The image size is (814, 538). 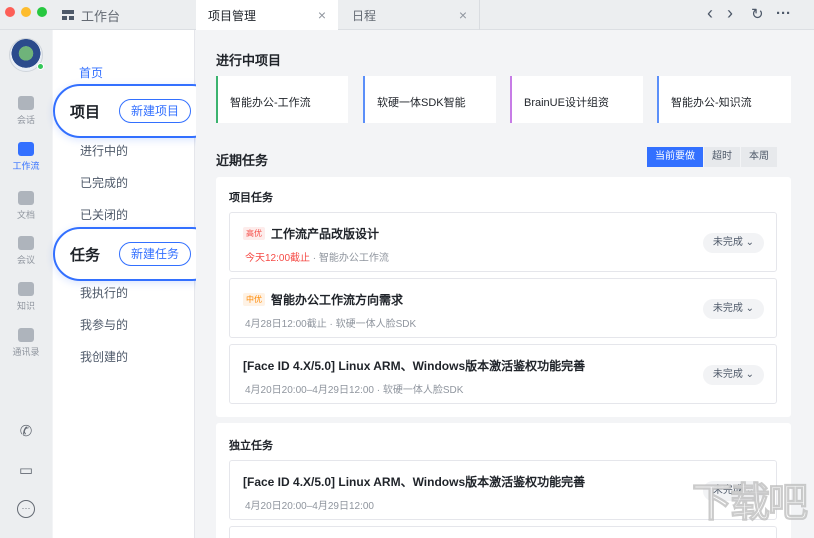 What do you see at coordinates (730, 13) in the screenshot?
I see `forward-icon: ›` at bounding box center [730, 13].